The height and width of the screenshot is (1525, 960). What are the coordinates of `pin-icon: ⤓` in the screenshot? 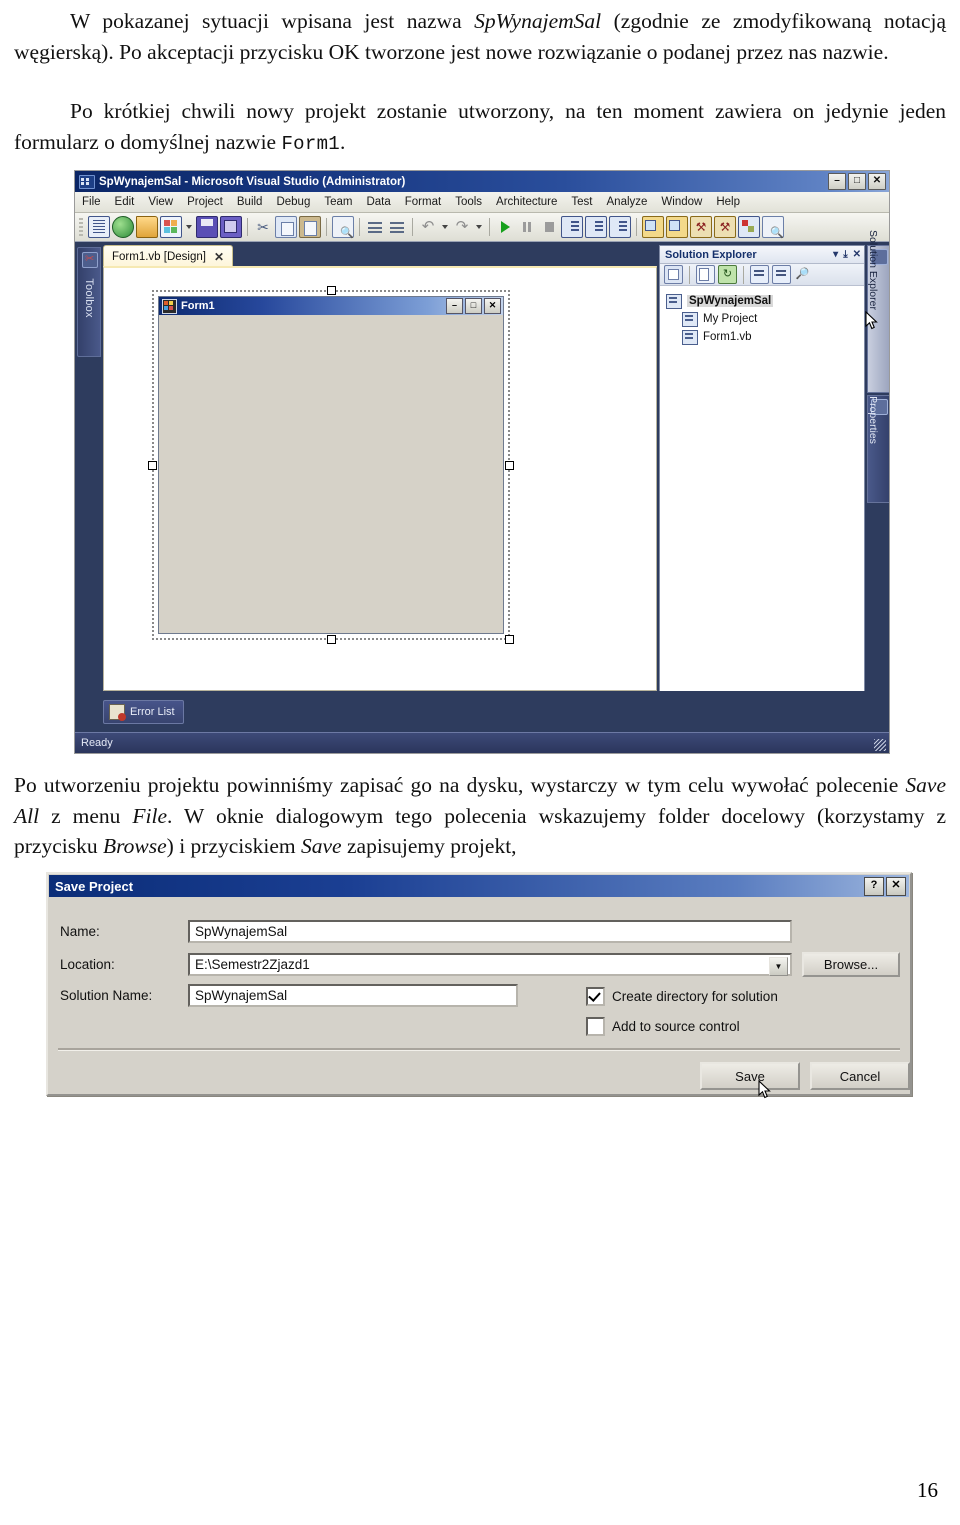 It's located at (845, 254).